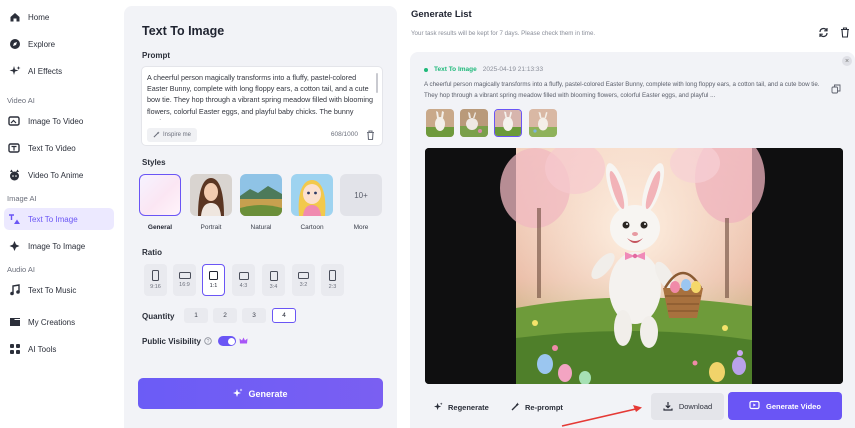 This screenshot has height=428, width=855. I want to click on generate-button: Generate, so click(260, 393).